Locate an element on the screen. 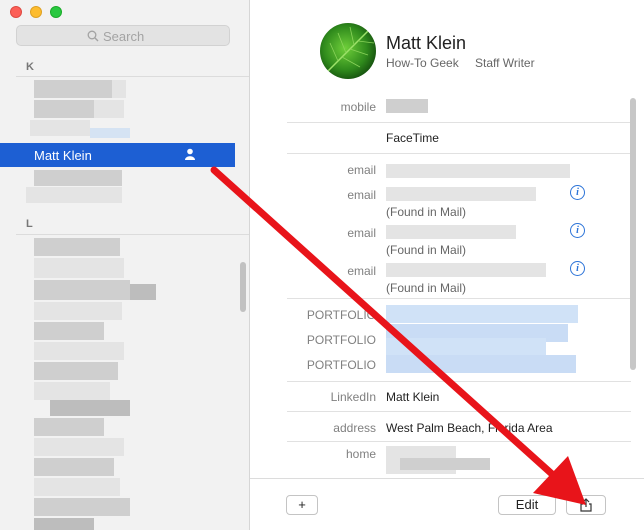  search-placeholder: Search is located at coordinates (124, 36).